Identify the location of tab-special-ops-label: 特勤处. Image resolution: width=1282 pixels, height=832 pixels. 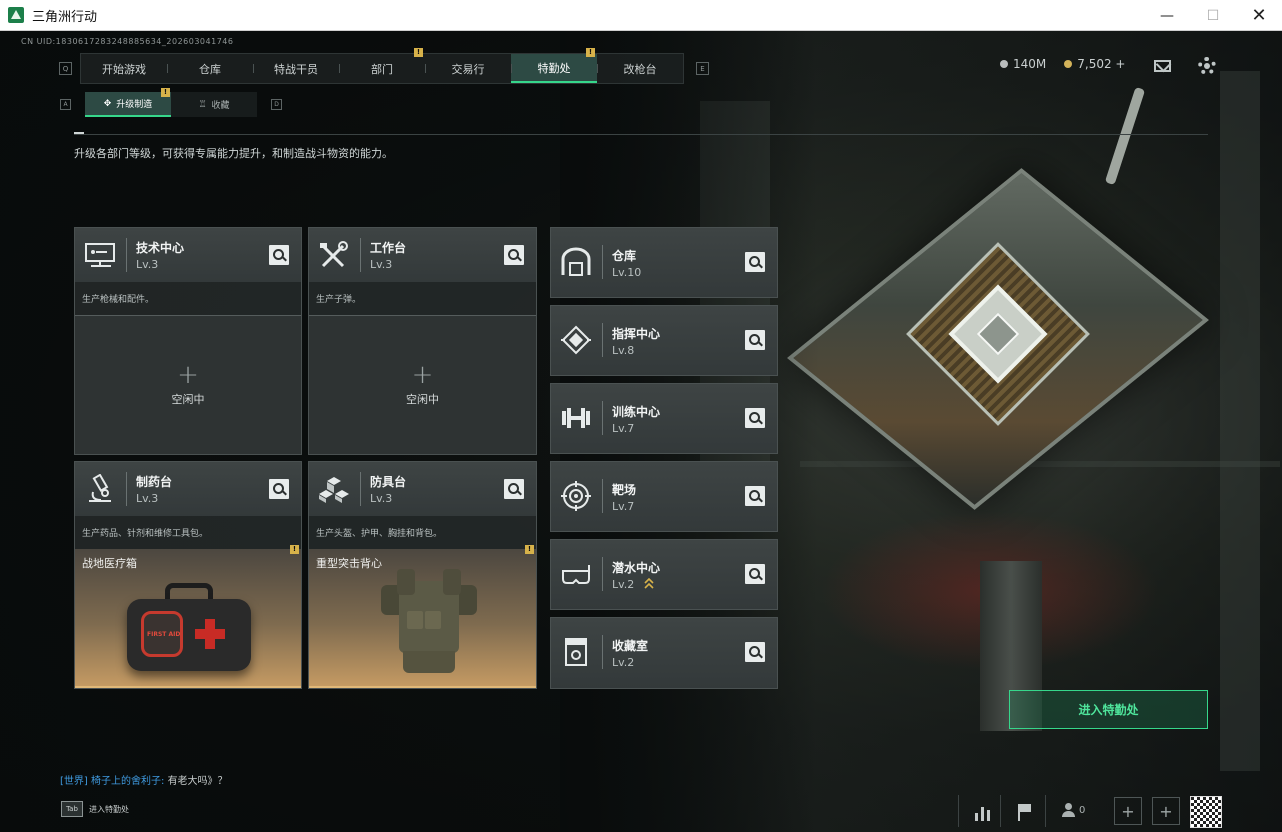
(554, 68).